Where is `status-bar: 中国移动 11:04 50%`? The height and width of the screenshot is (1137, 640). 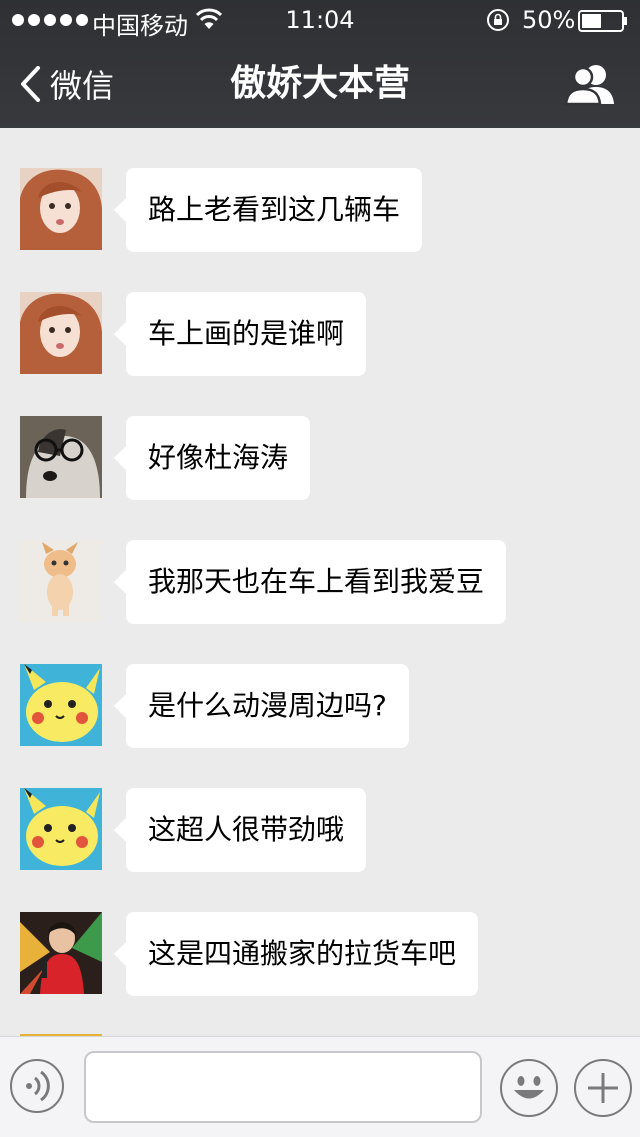
status-bar: 中国移动 11:04 50% is located at coordinates (320, 20).